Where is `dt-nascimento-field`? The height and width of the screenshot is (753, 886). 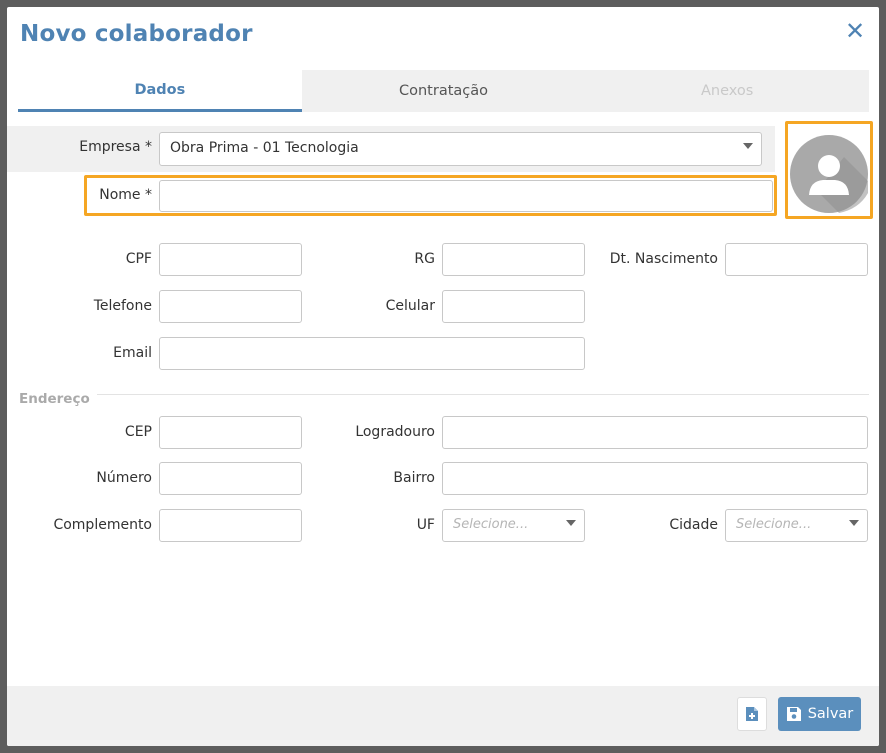 dt-nascimento-field is located at coordinates (796, 259).